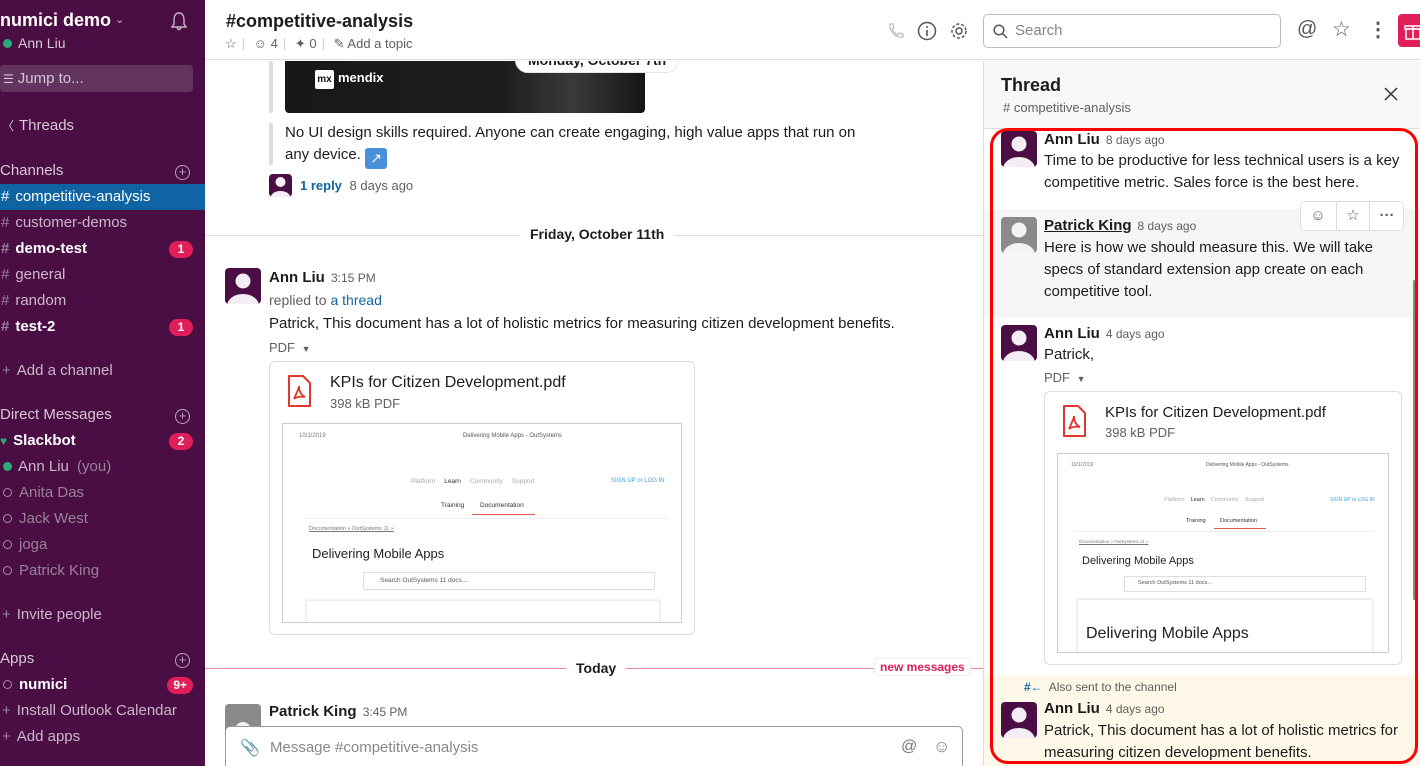 Image resolution: width=1420 pixels, height=766 pixels. I want to click on more-vertical-icon: ⋮, so click(1379, 29).